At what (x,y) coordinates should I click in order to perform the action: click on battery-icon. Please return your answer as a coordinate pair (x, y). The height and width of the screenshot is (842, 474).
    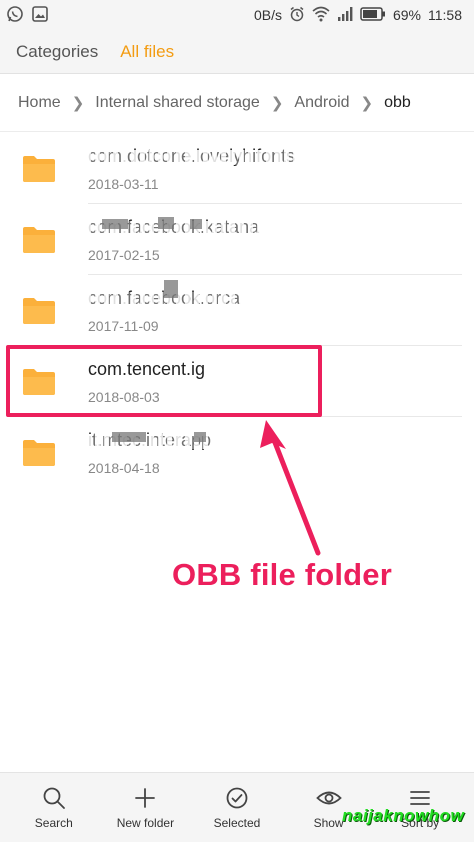
    Looking at the image, I should click on (373, 15).